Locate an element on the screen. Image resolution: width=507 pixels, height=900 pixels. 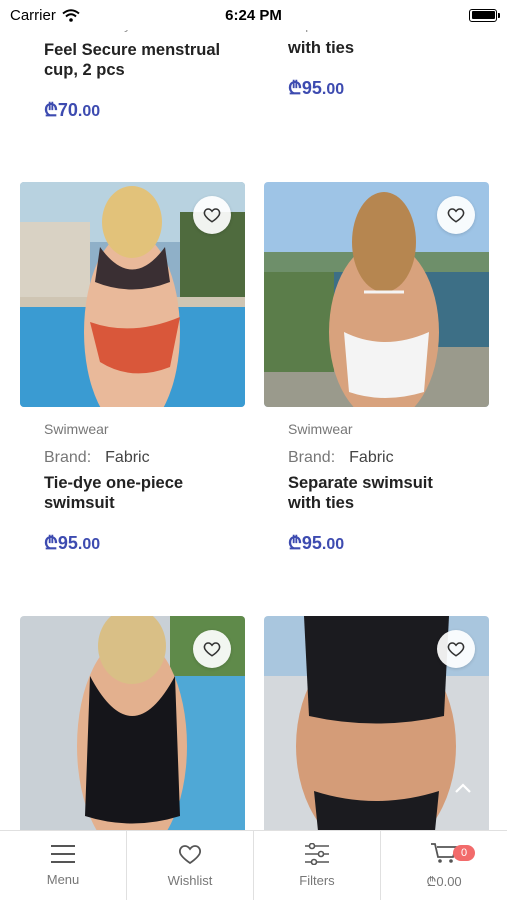
product-card is located at coordinates (132, 723).